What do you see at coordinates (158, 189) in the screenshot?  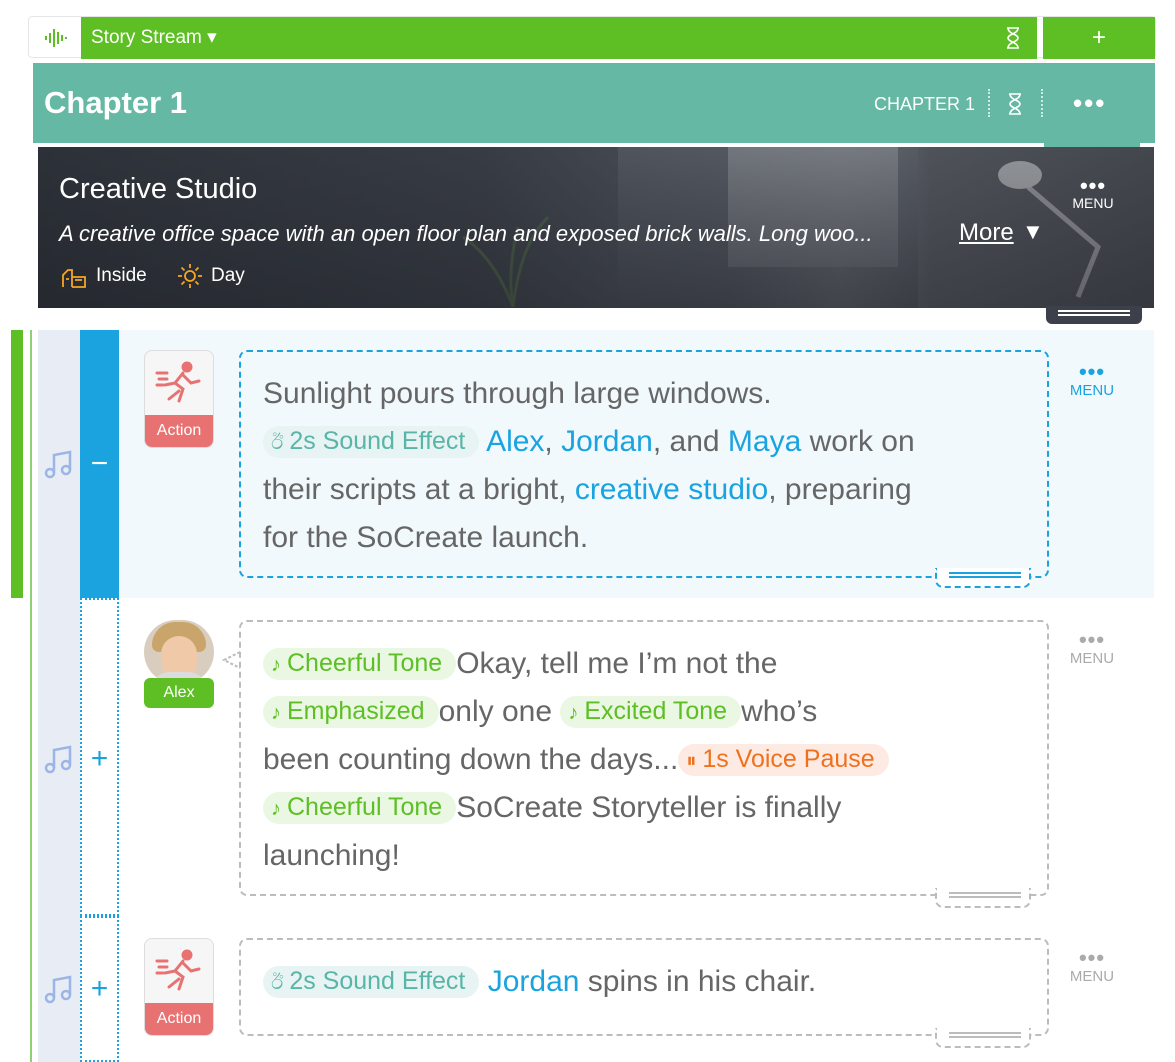 I see `scene-name: Creative Studio` at bounding box center [158, 189].